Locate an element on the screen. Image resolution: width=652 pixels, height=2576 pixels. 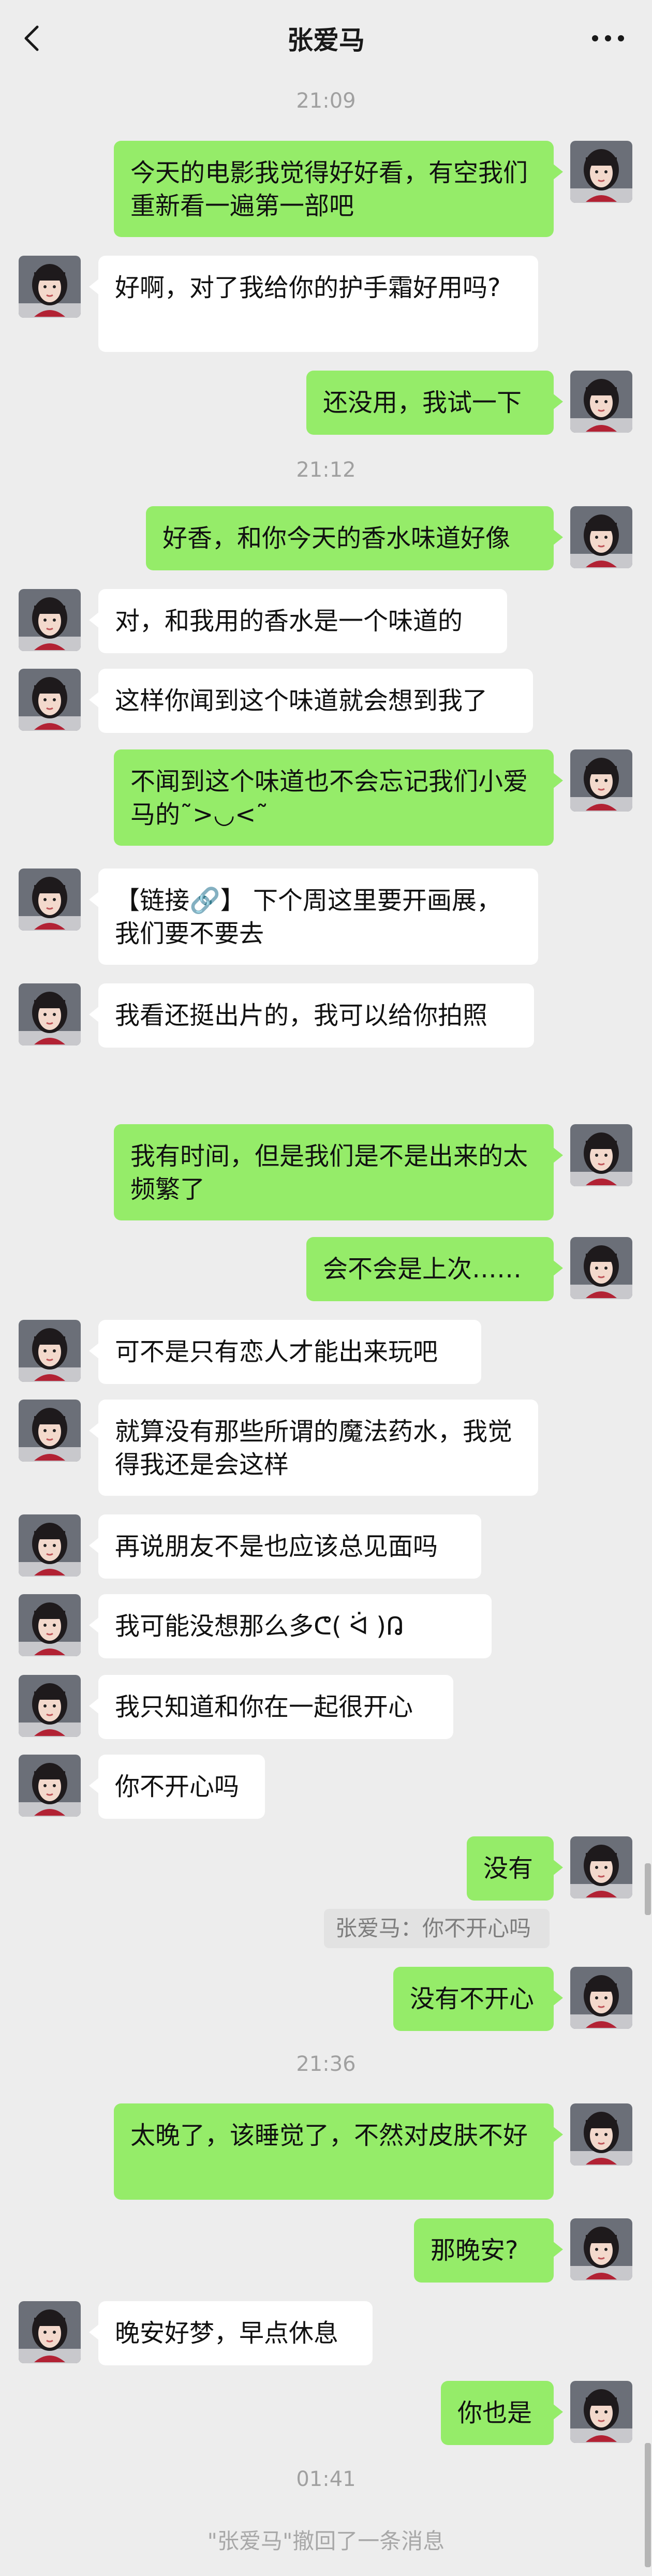
scrollbar-track is located at coordinates (648, 2505).